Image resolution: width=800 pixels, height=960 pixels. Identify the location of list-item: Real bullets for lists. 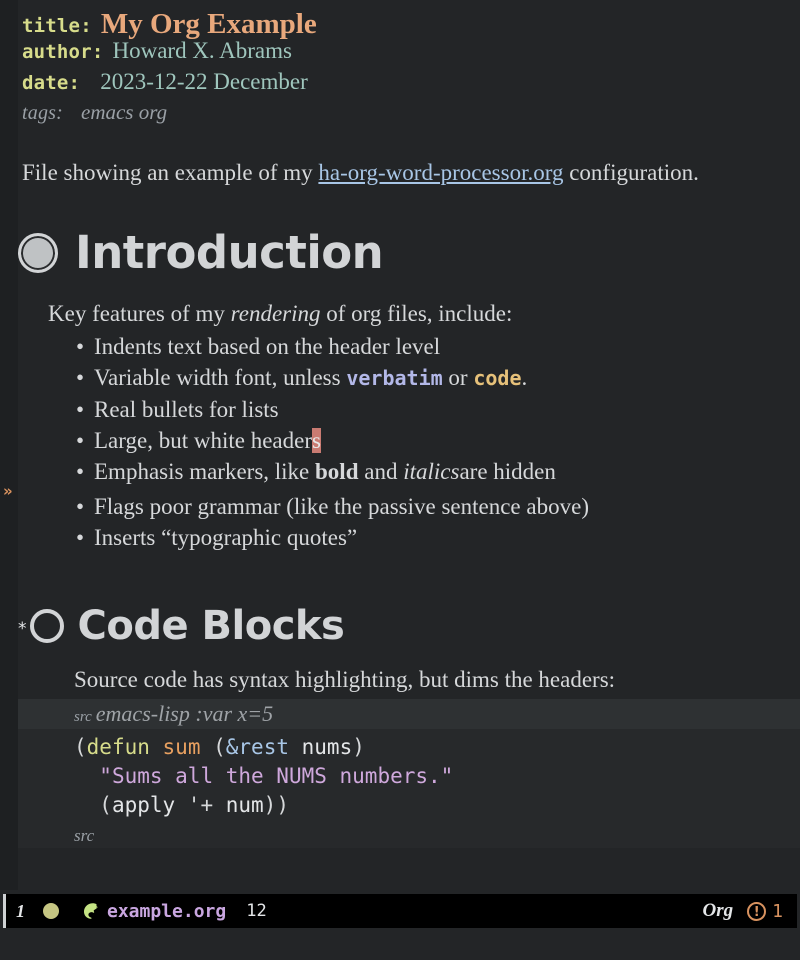
(438, 409).